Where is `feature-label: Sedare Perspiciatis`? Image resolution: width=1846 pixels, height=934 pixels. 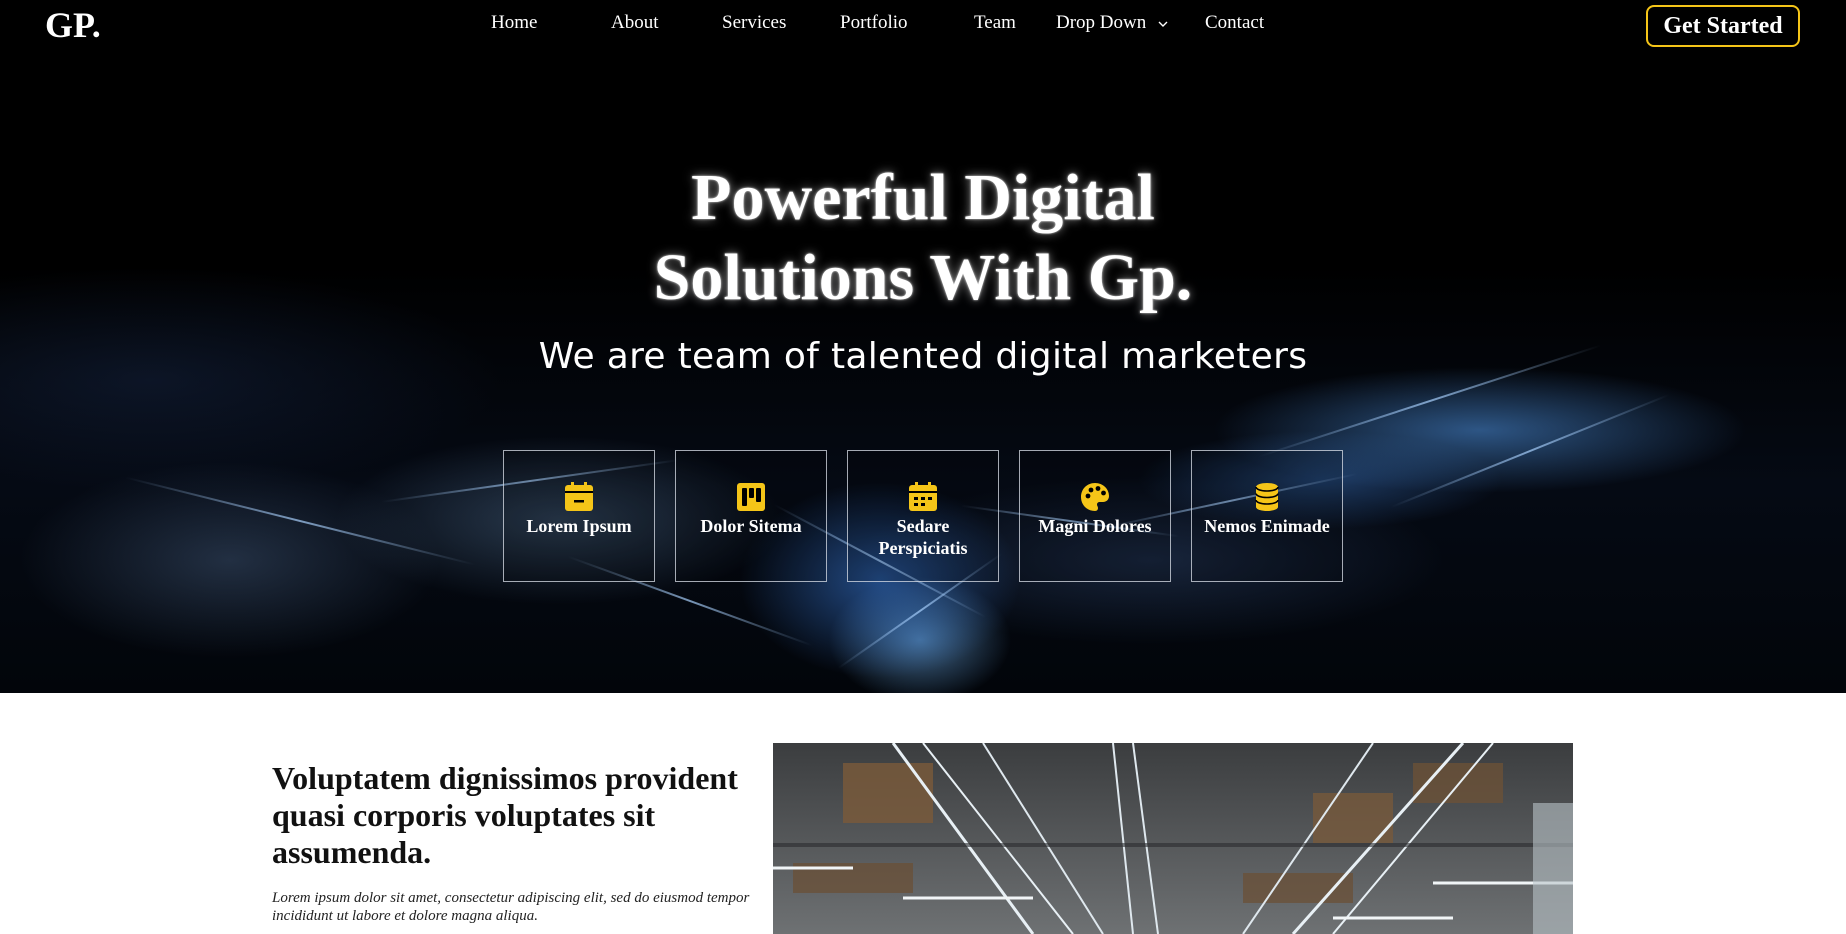 feature-label: Sedare Perspiciatis is located at coordinates (923, 537).